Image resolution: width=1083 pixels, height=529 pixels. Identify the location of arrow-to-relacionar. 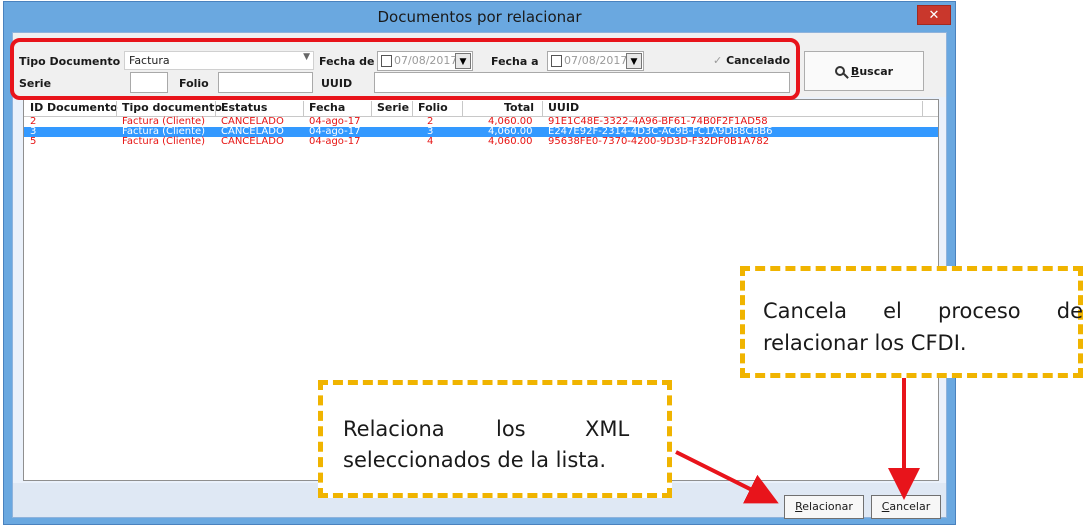
(727, 477).